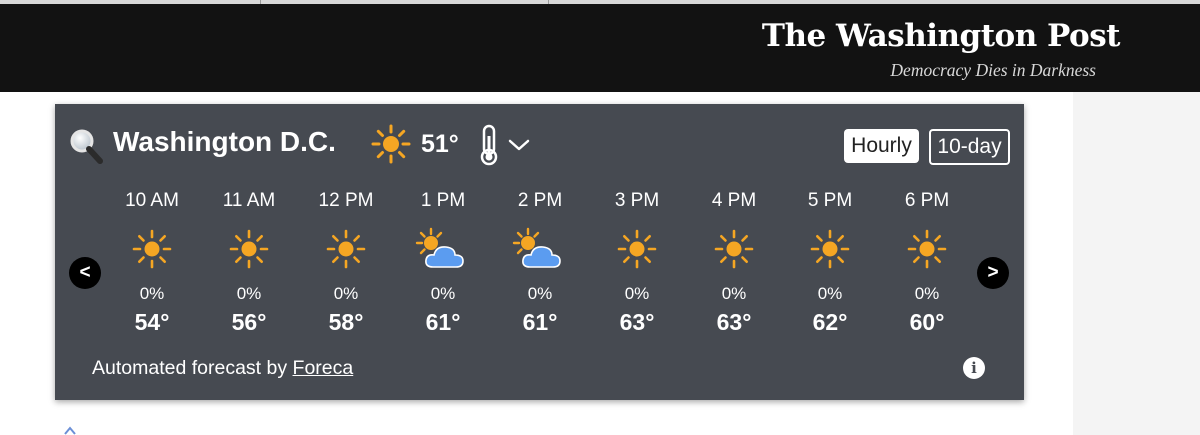 Image resolution: width=1200 pixels, height=435 pixels. What do you see at coordinates (443, 200) in the screenshot?
I see `hour-time: 1 PM` at bounding box center [443, 200].